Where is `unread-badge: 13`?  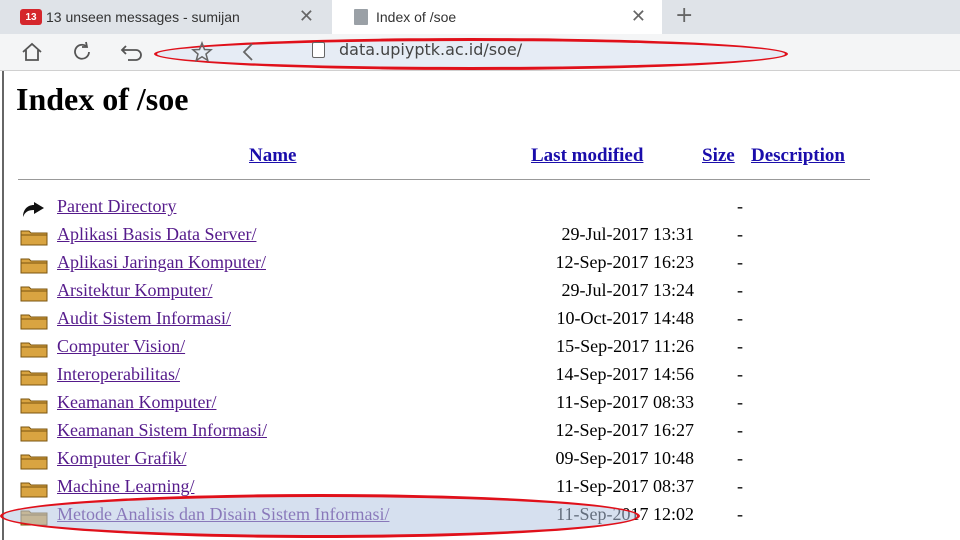
unread-badge: 13 is located at coordinates (31, 17).